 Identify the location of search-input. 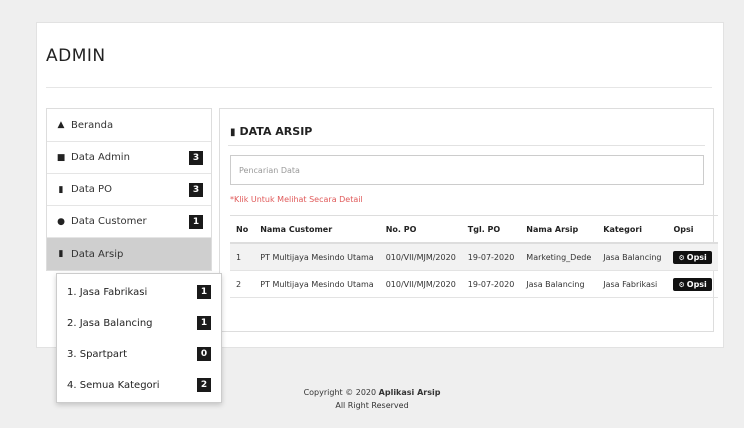
(467, 170).